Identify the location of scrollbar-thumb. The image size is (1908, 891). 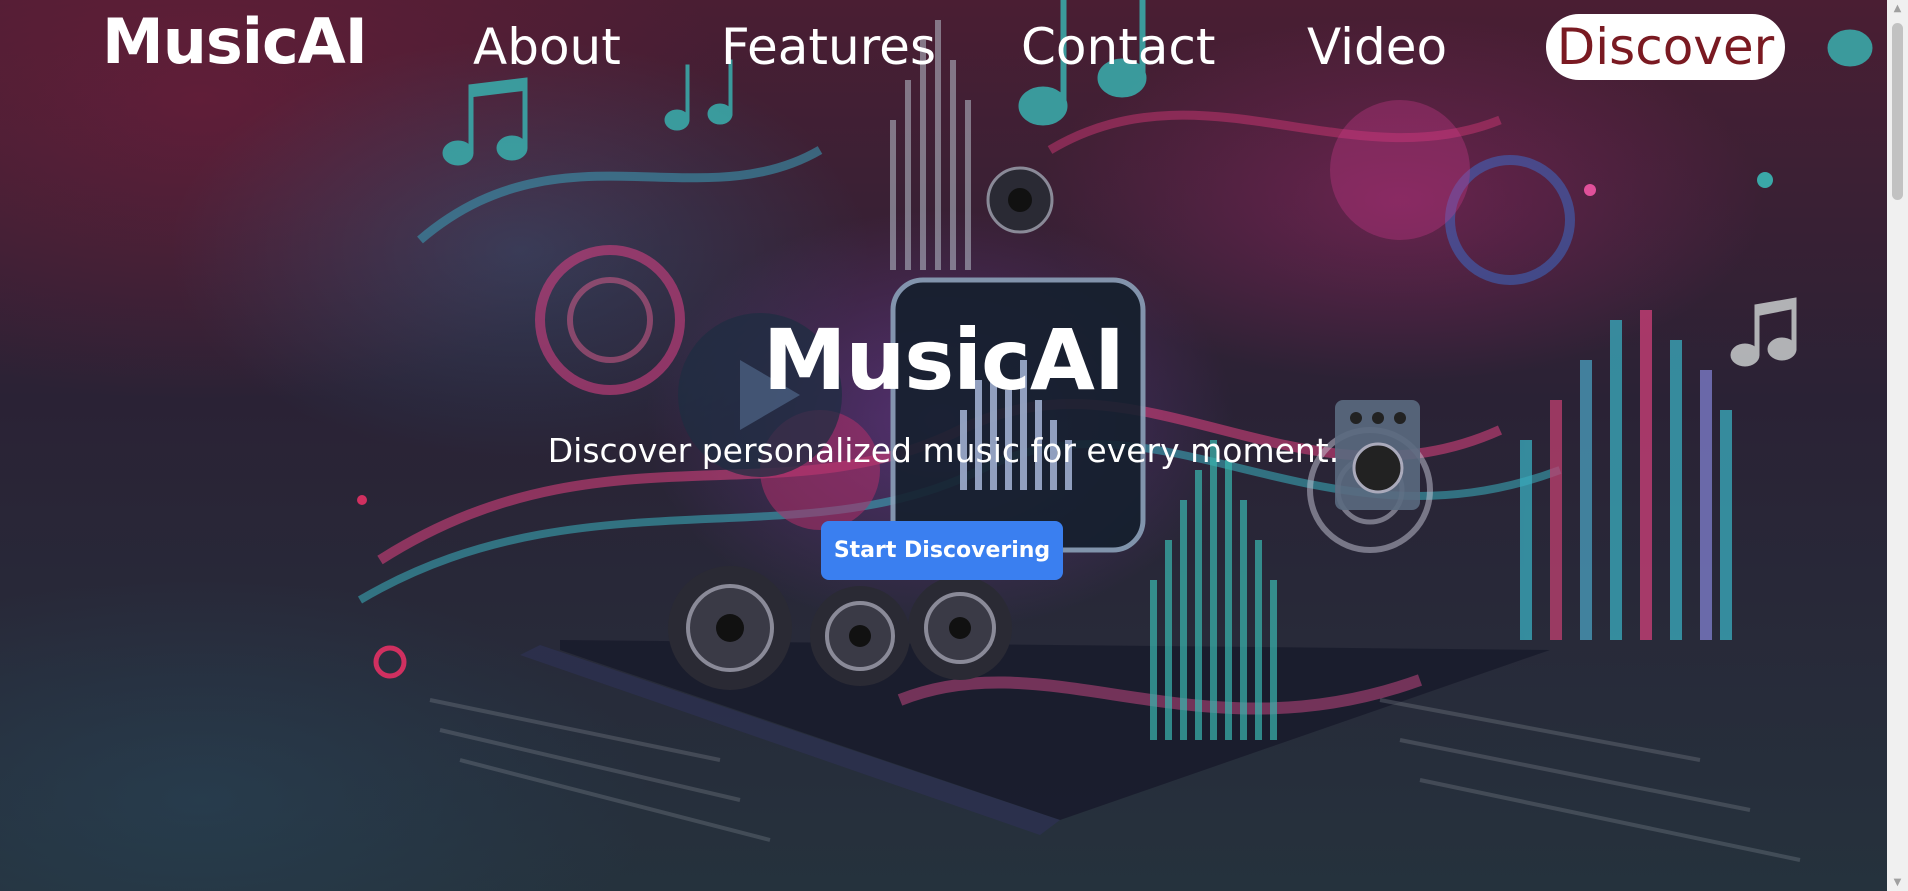
(1897, 111).